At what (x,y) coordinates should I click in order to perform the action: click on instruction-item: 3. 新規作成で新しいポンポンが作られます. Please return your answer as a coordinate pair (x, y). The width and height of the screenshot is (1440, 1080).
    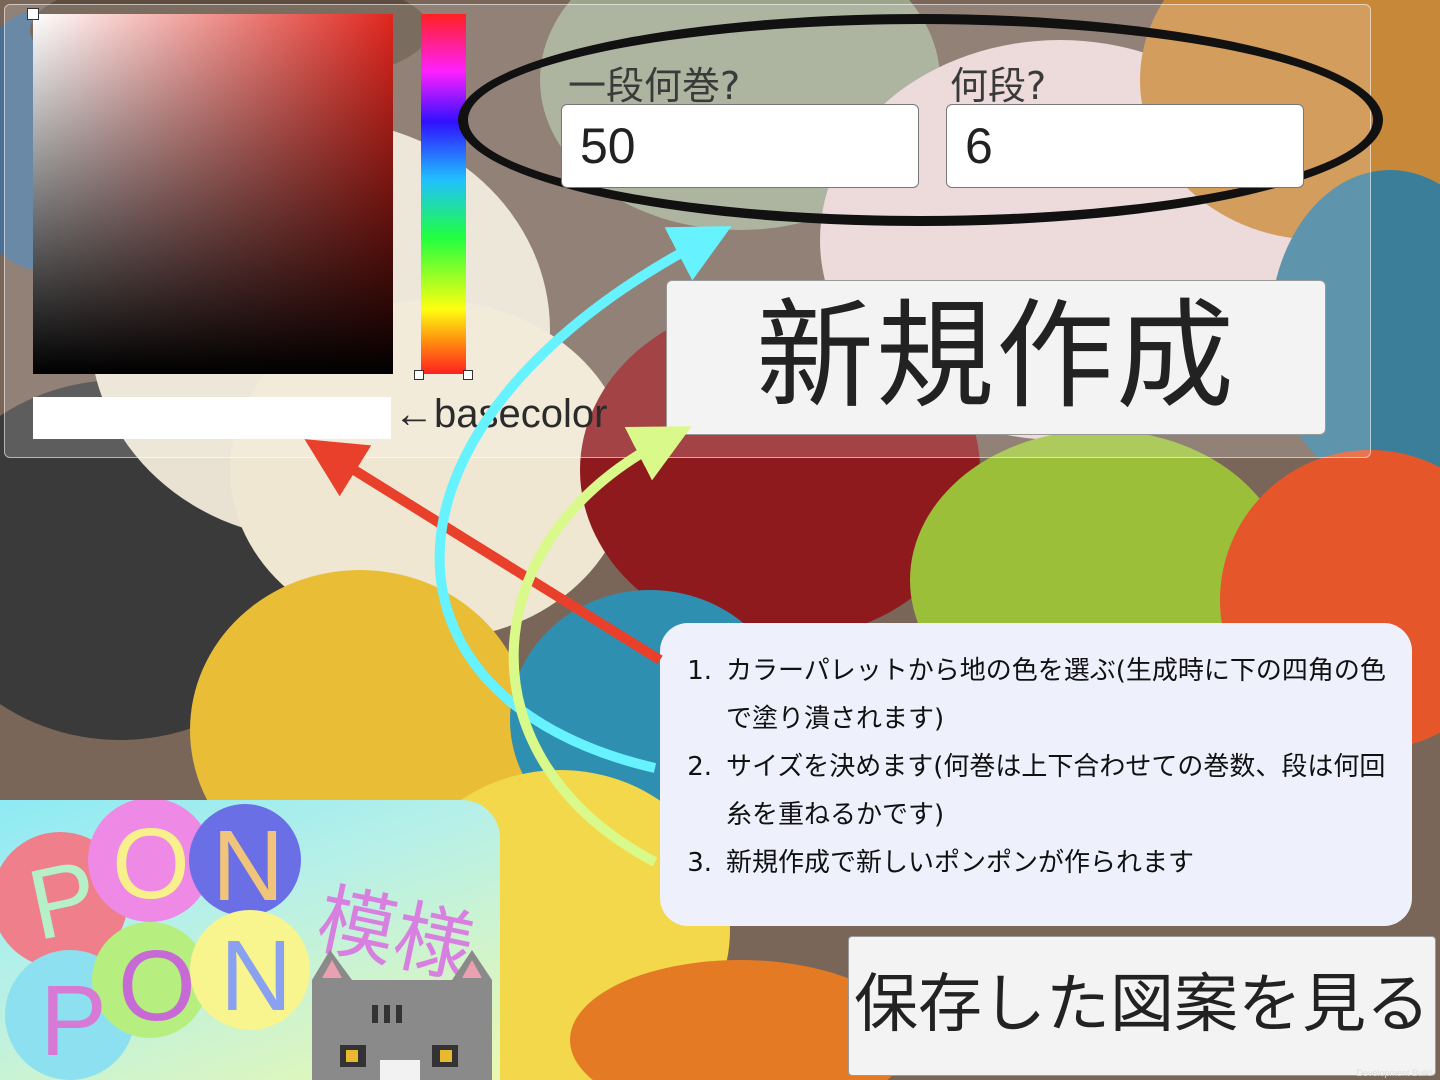
    Looking at the image, I should click on (1033, 863).